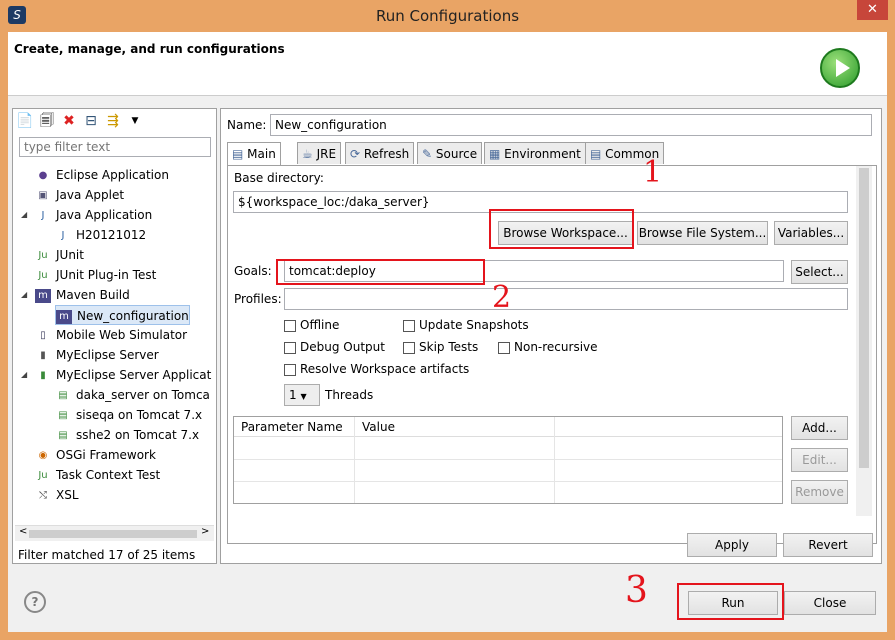 Image resolution: width=895 pixels, height=640 pixels. I want to click on toolbar: 📄 🗐 ✖ ⊟ ⇶ ▼, so click(80, 121).